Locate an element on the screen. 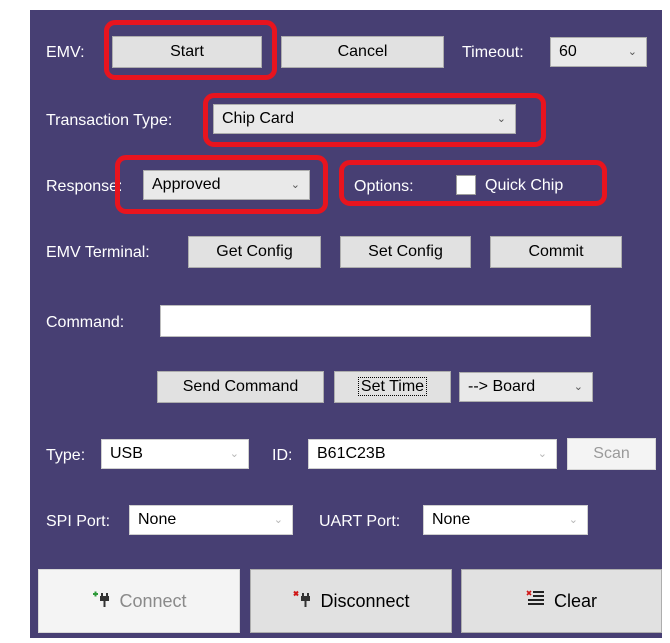 Image resolution: width=670 pixels, height=643 pixels. uart-port-dropdown: None ⌄ is located at coordinates (505, 520).